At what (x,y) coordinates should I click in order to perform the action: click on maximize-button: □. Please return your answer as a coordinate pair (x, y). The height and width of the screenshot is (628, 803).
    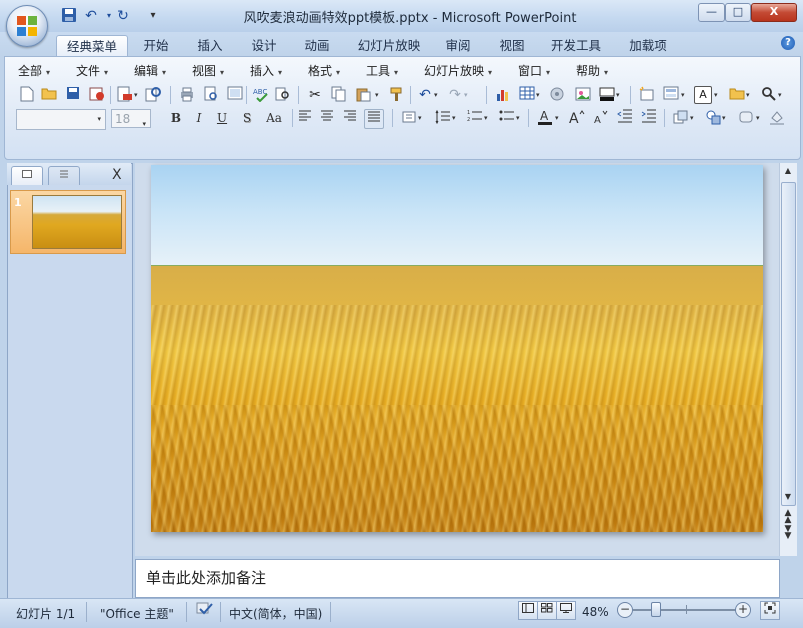
    Looking at the image, I should click on (738, 12).